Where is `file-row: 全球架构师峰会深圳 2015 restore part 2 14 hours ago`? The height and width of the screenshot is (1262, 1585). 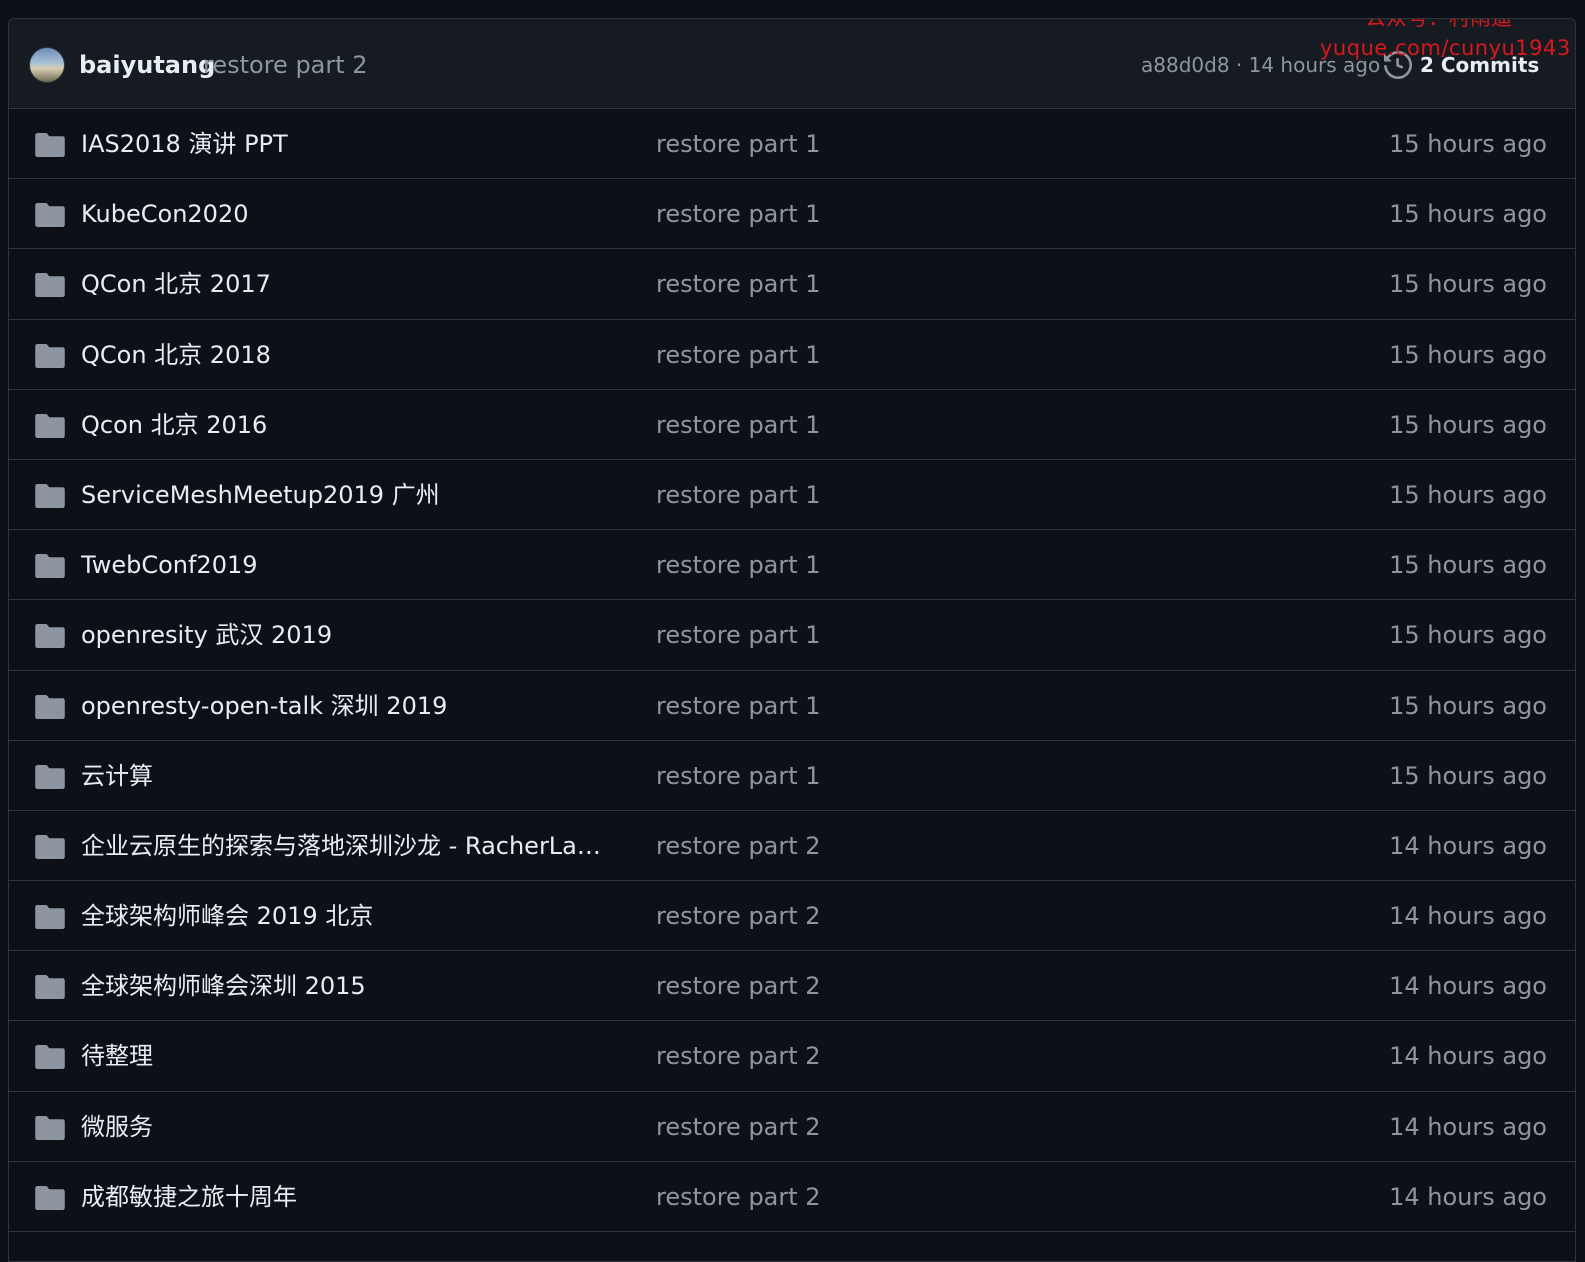
file-row: 全球架构师峰会深圳 2015 restore part 2 14 hours ago is located at coordinates (792, 986).